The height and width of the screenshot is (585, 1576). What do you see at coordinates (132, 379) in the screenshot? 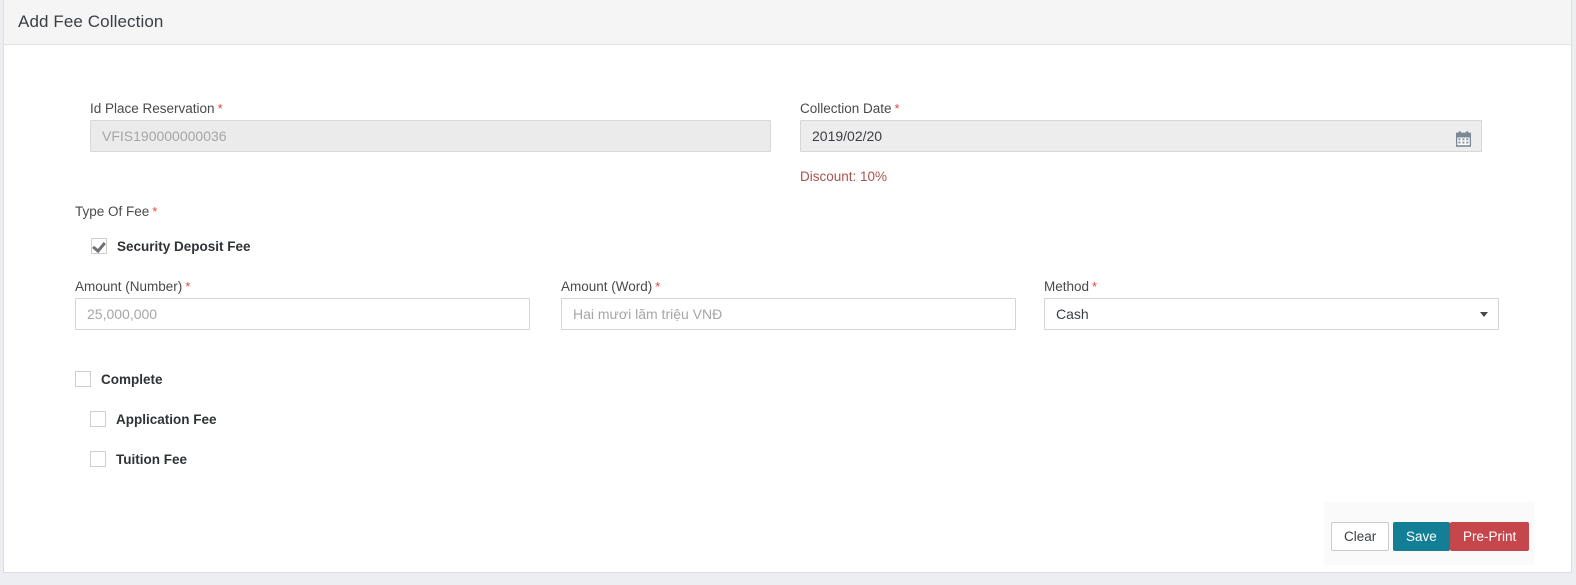
I see `checkbox-label: Complete` at bounding box center [132, 379].